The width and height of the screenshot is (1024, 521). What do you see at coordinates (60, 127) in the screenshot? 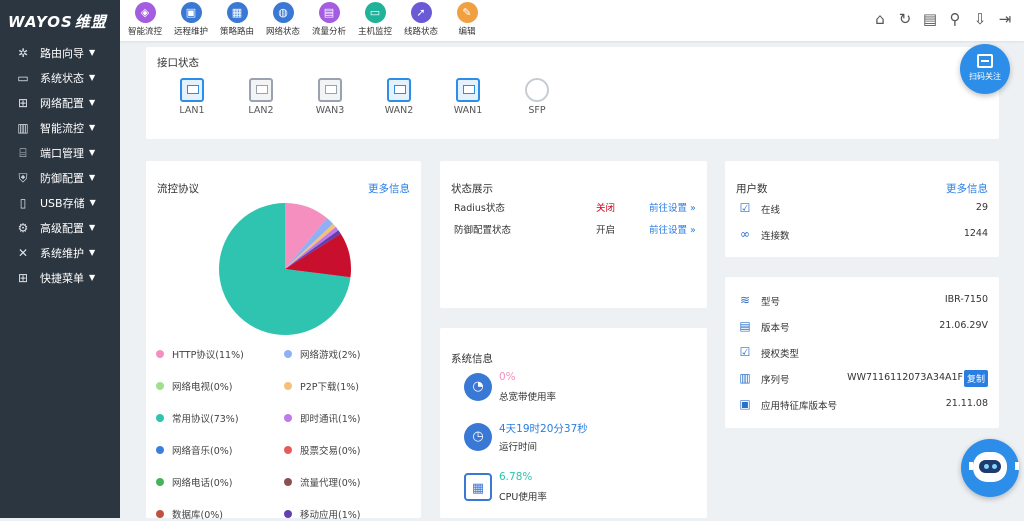
I see `sidebar-item-3: ▥ 智能流控 ▼` at bounding box center [60, 127].